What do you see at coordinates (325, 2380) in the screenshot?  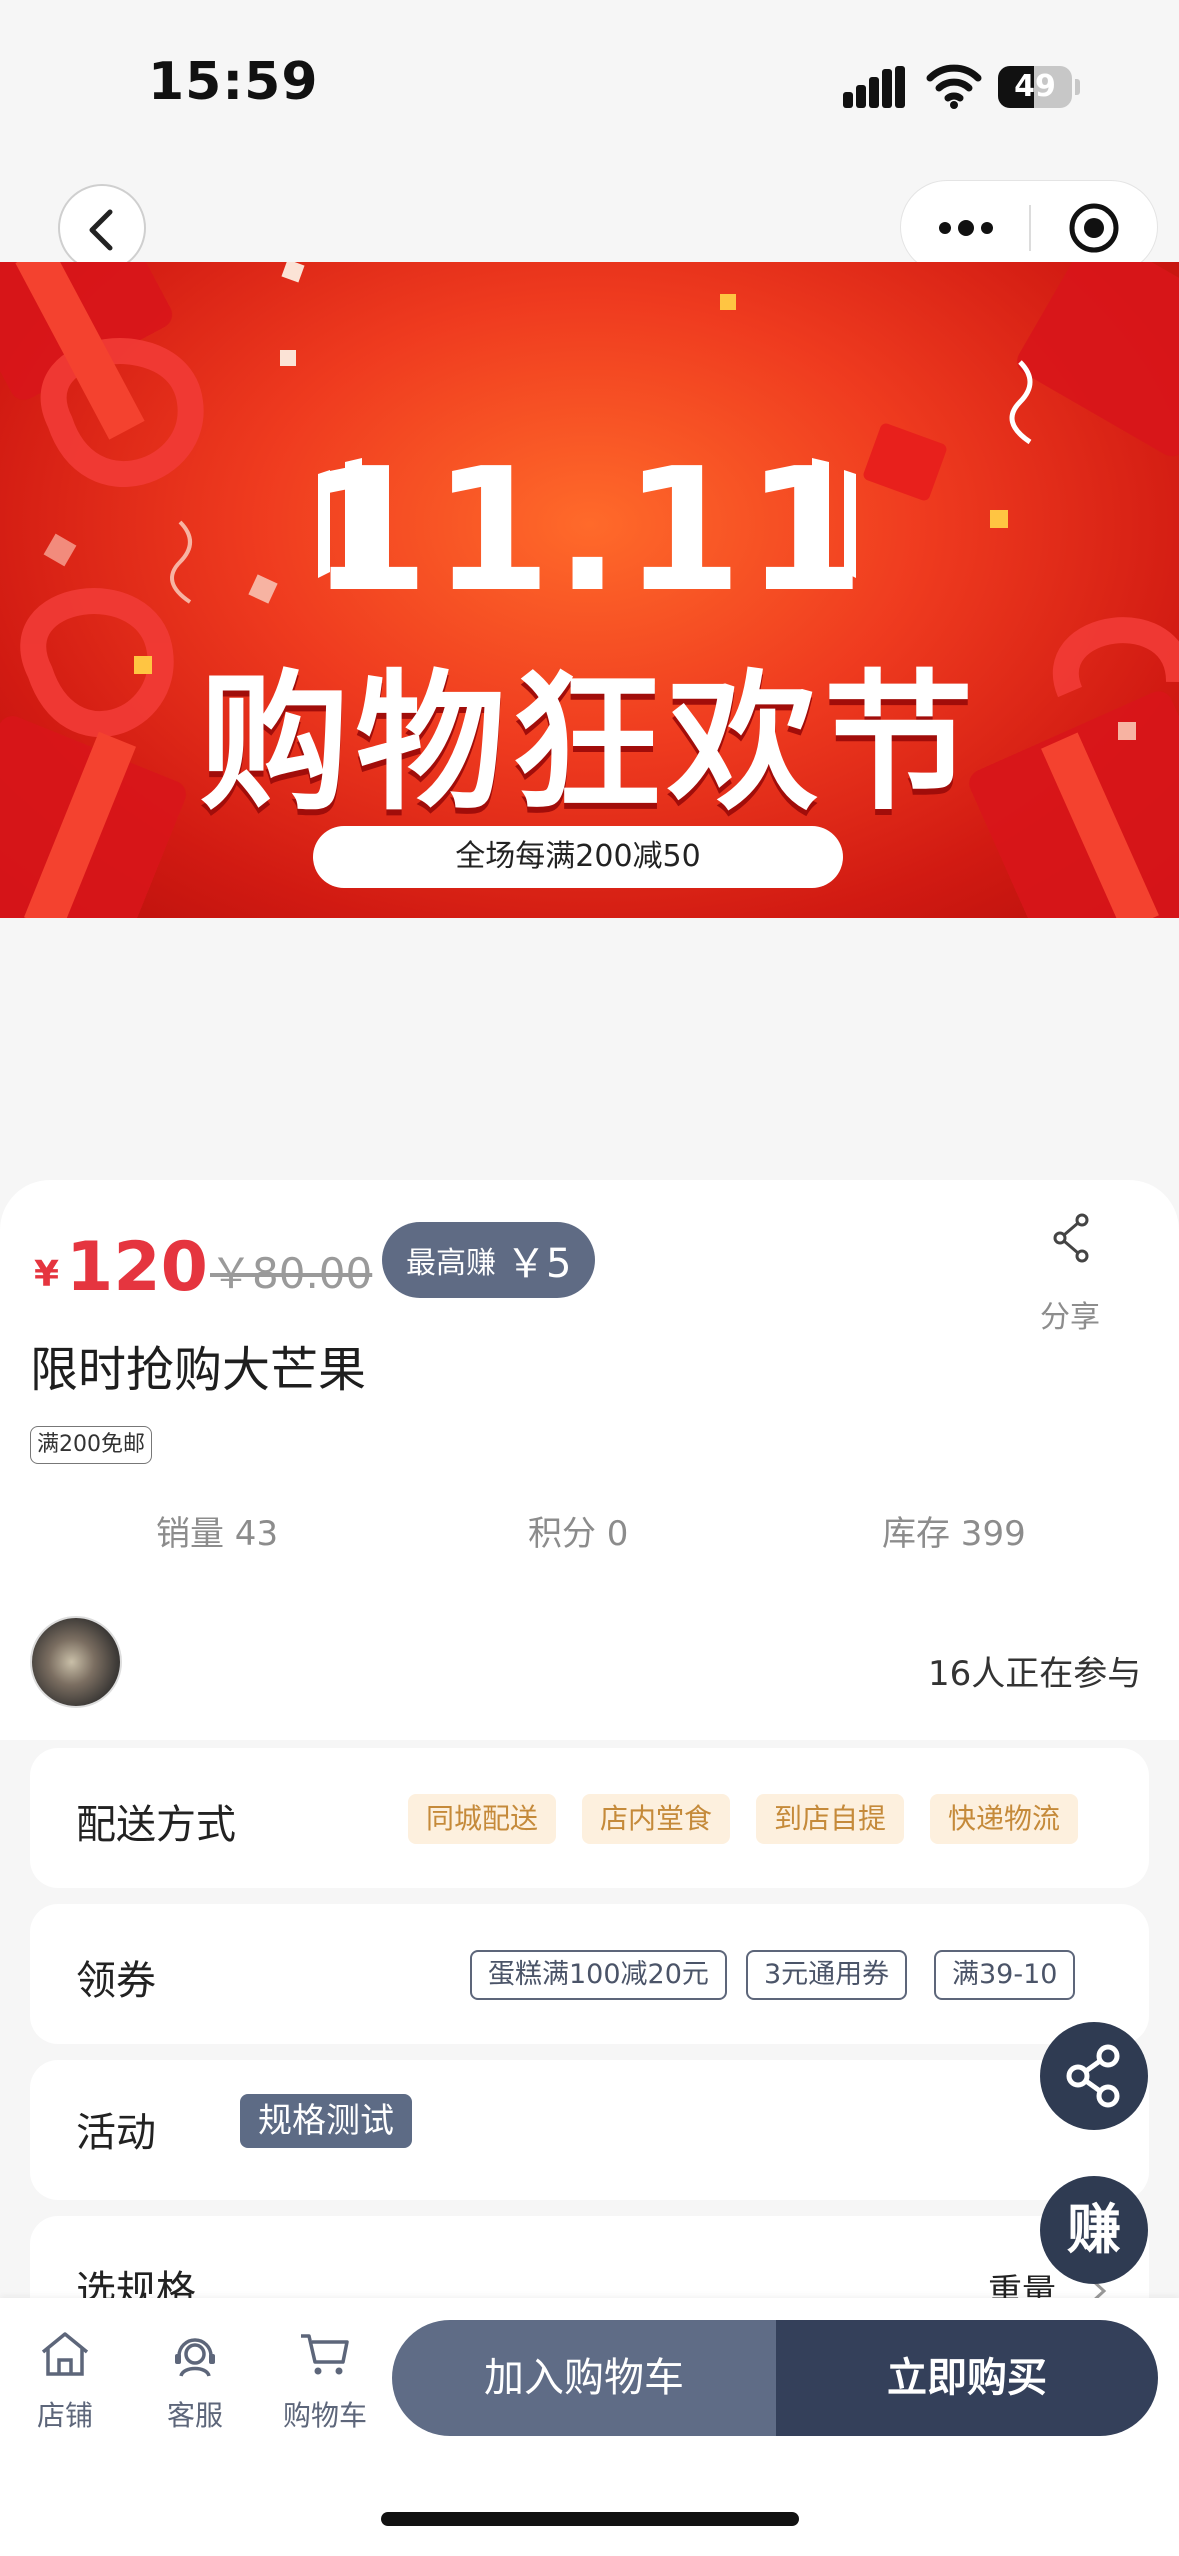 I see `cart-nav-button: 购物车` at bounding box center [325, 2380].